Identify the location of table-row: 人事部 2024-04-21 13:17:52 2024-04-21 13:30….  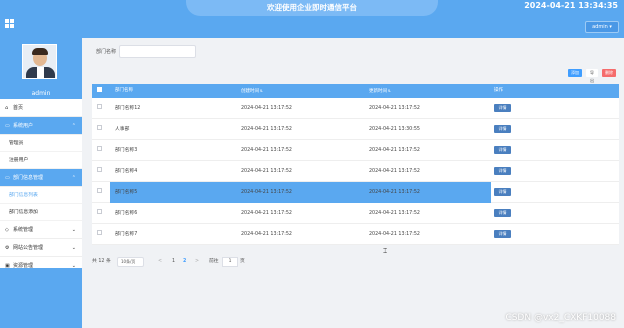
(355, 129).